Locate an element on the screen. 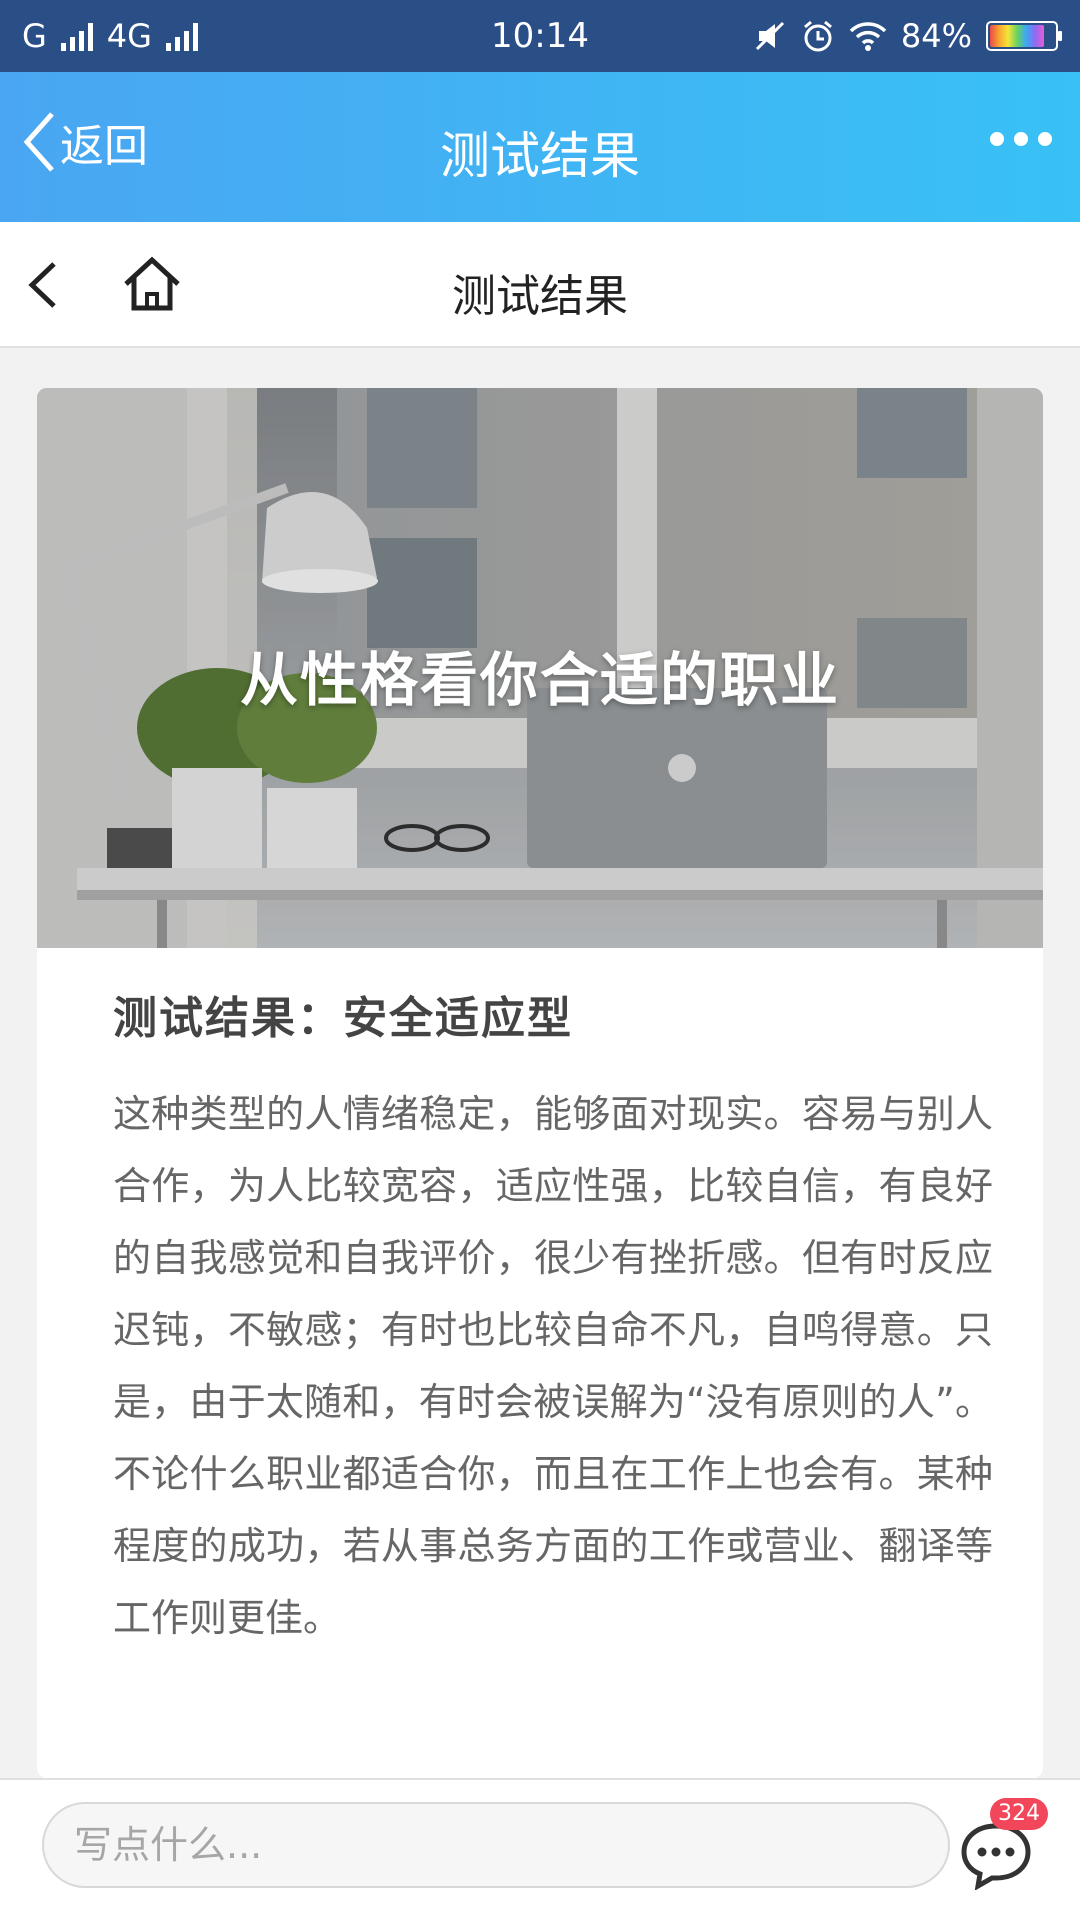 The height and width of the screenshot is (1920, 1080). notification-badge: 324 is located at coordinates (1019, 1814).